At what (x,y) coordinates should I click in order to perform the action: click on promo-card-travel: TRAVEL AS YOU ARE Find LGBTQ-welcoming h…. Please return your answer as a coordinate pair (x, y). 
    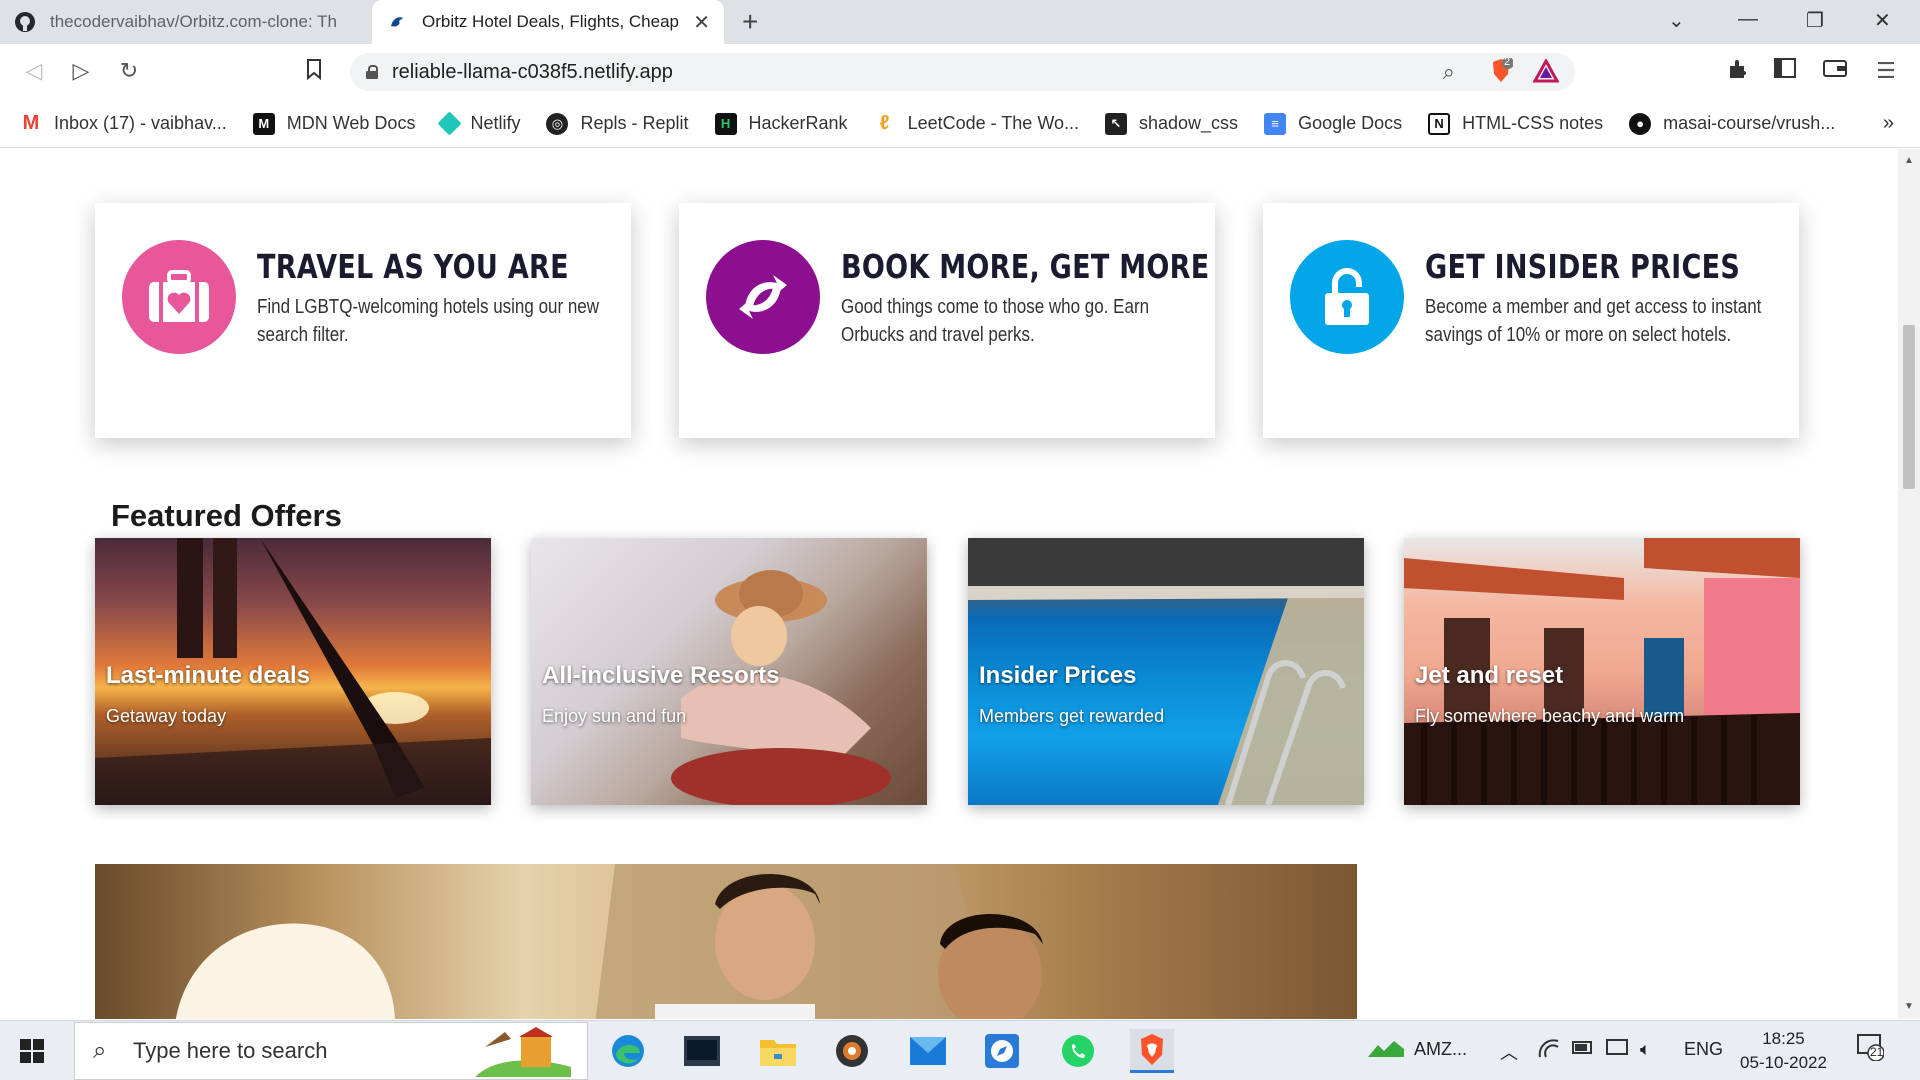
    Looking at the image, I should click on (363, 320).